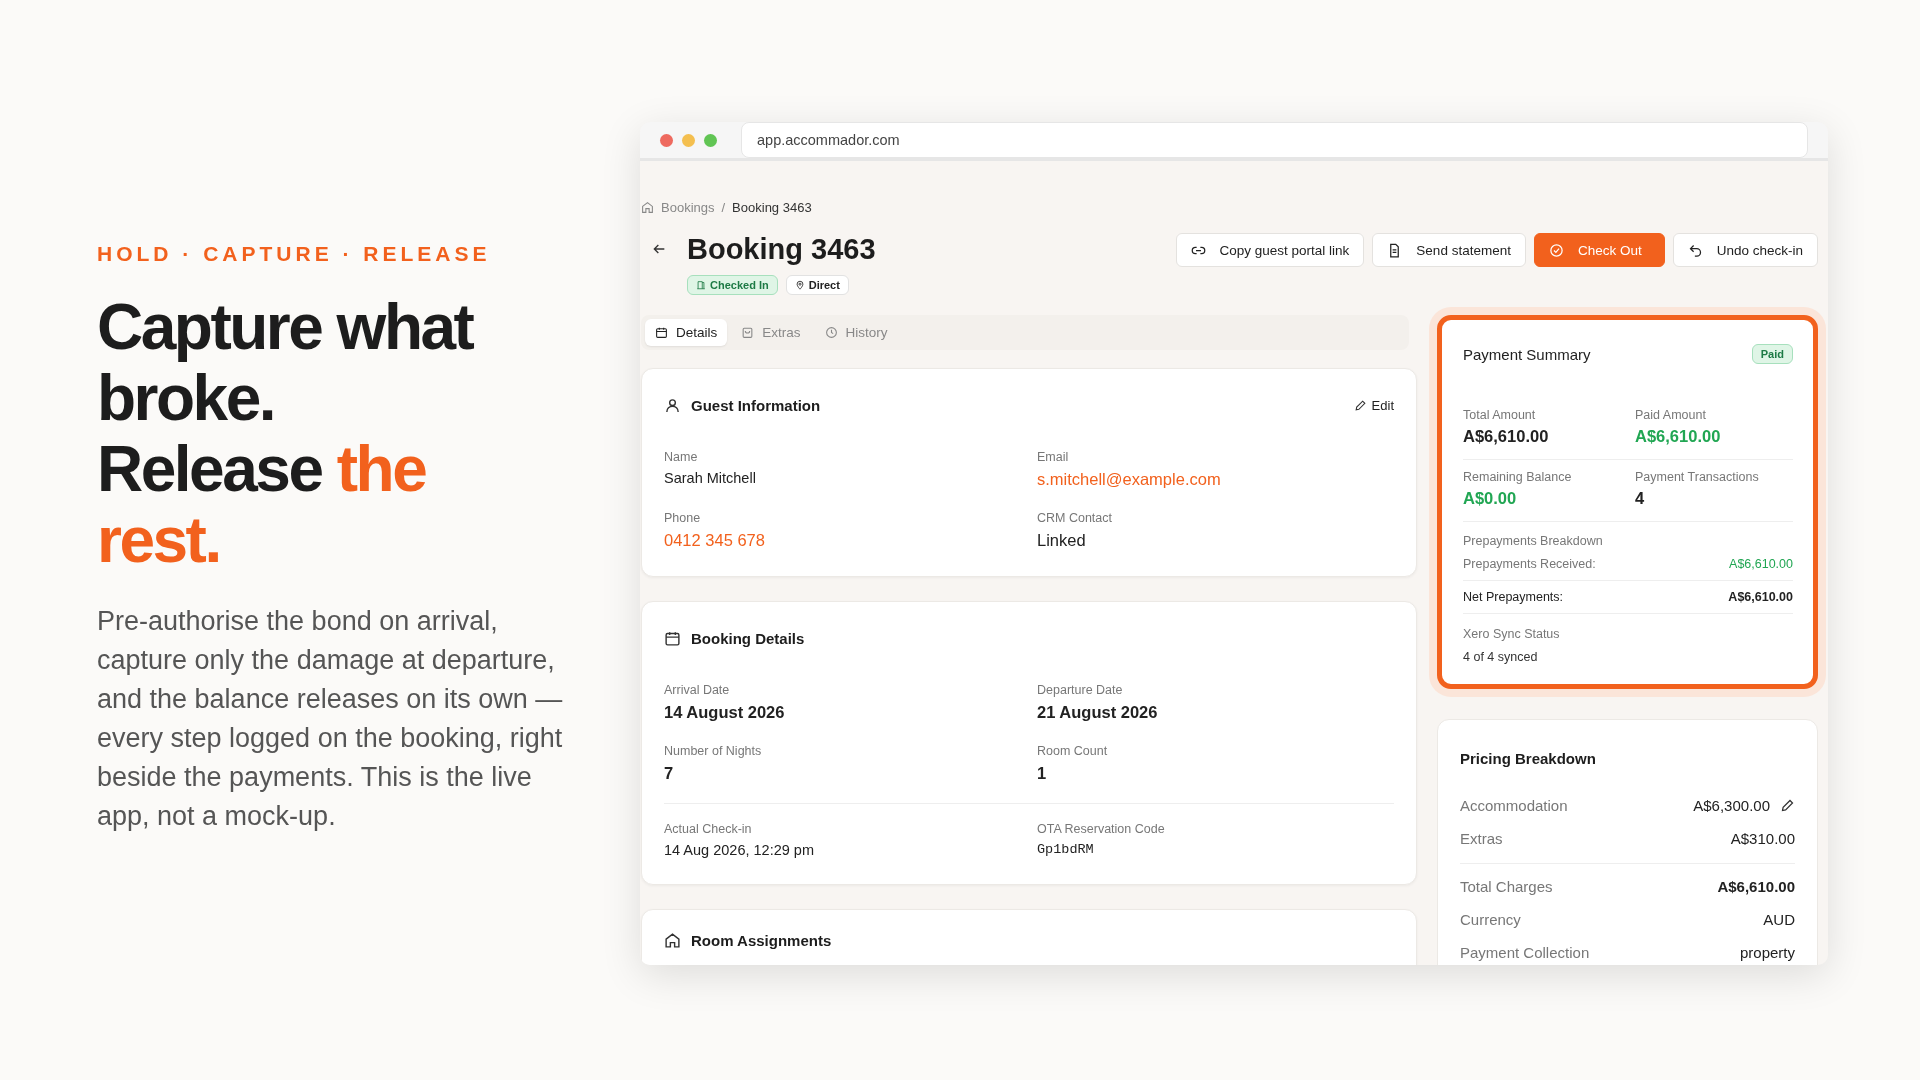 This screenshot has width=1920, height=1080. What do you see at coordinates (666, 140) in the screenshot?
I see `close-icon` at bounding box center [666, 140].